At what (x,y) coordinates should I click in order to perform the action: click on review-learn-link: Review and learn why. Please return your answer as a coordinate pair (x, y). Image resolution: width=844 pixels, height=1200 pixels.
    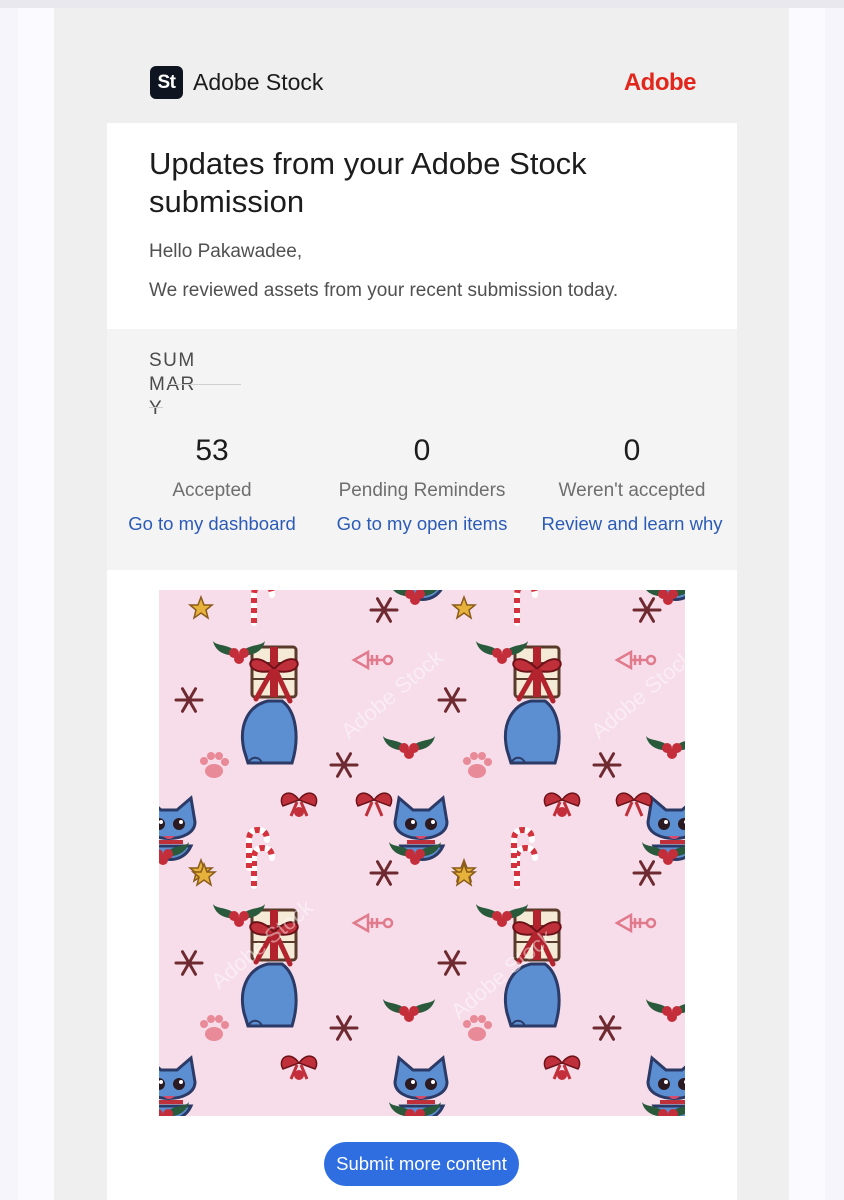
    Looking at the image, I should click on (632, 524).